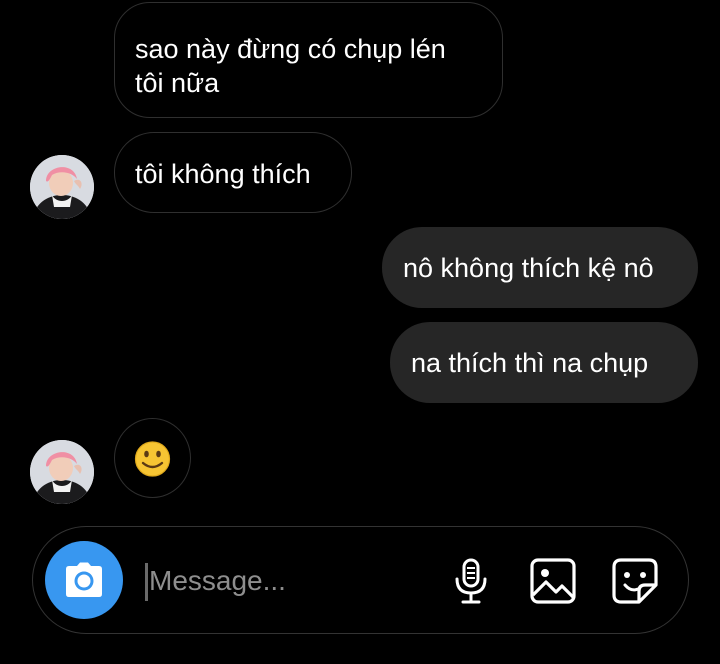 The width and height of the screenshot is (720, 664). Describe the element at coordinates (289, 581) in the screenshot. I see `message-input` at that location.